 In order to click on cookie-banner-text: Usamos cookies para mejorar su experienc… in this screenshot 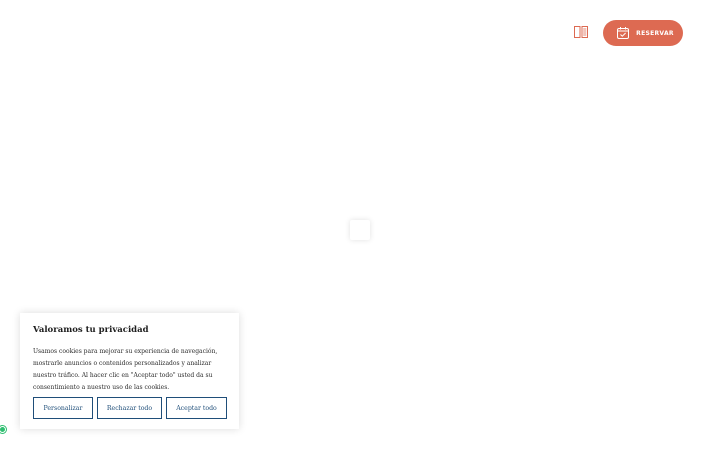, I will do `click(125, 369)`.